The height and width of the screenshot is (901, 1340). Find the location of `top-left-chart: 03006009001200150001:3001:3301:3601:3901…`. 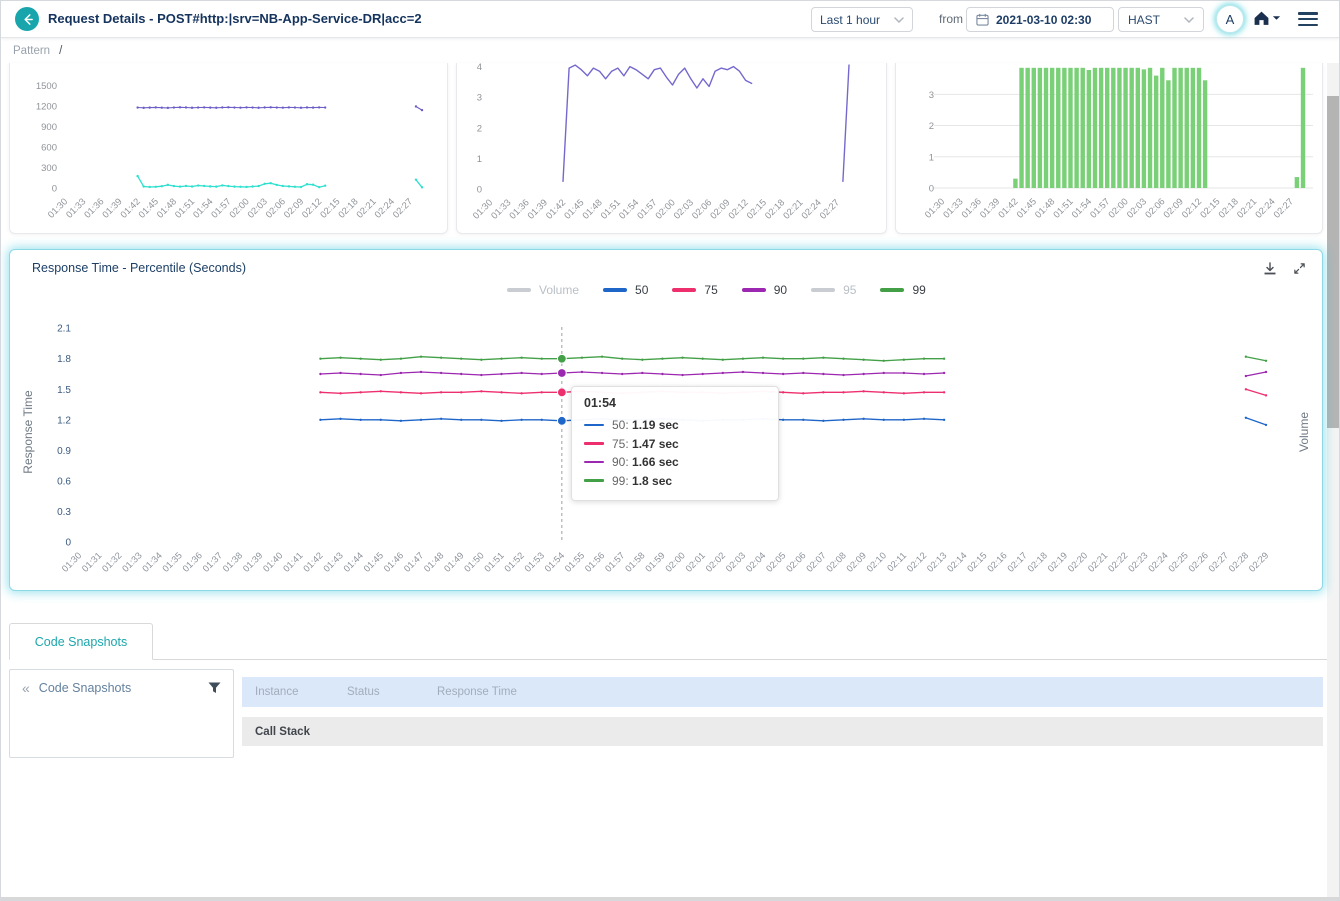

top-left-chart: 03006009001200150001:3001:3301:3601:3901… is located at coordinates (228, 147).